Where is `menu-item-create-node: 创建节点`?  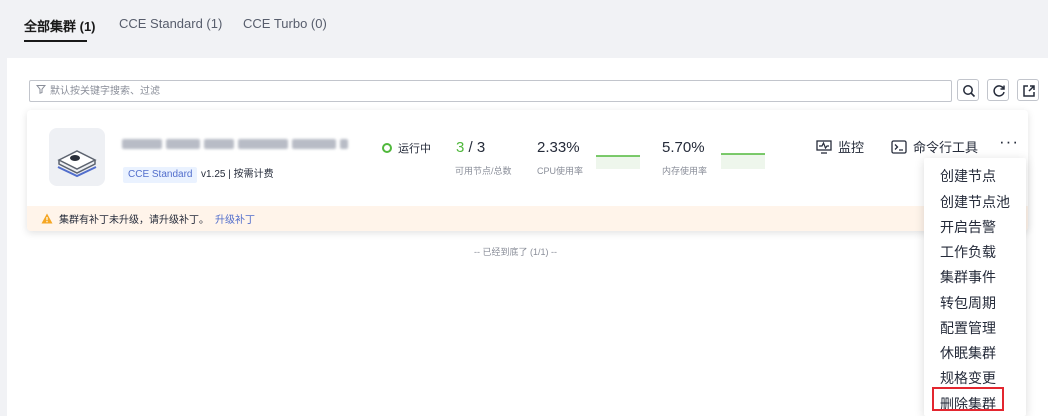 menu-item-create-node: 创建节点 is located at coordinates (968, 176).